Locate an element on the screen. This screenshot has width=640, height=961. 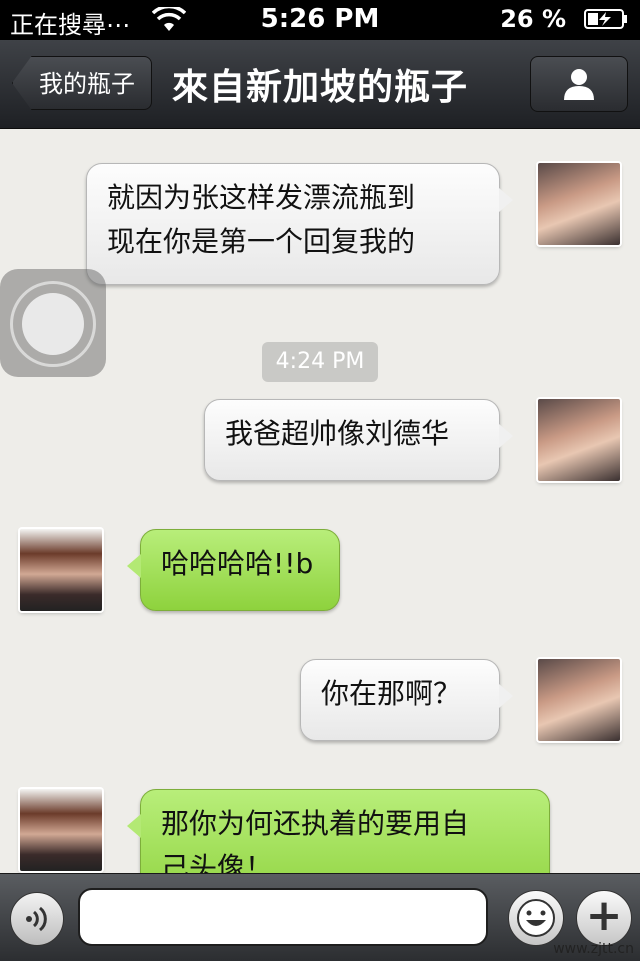
message-bubble-received: 哈哈哈哈!!b is located at coordinates (233, 570).